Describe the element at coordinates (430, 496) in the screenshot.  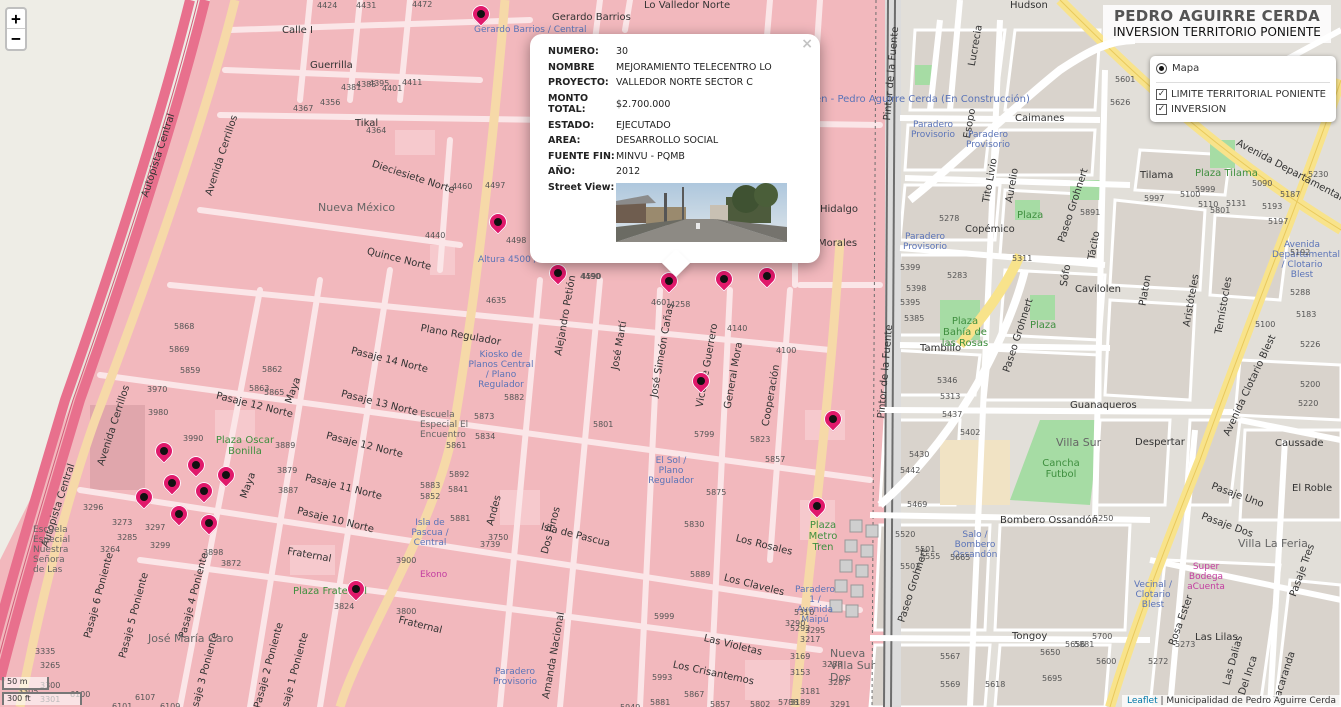
I see `house-number-label: 5852` at that location.